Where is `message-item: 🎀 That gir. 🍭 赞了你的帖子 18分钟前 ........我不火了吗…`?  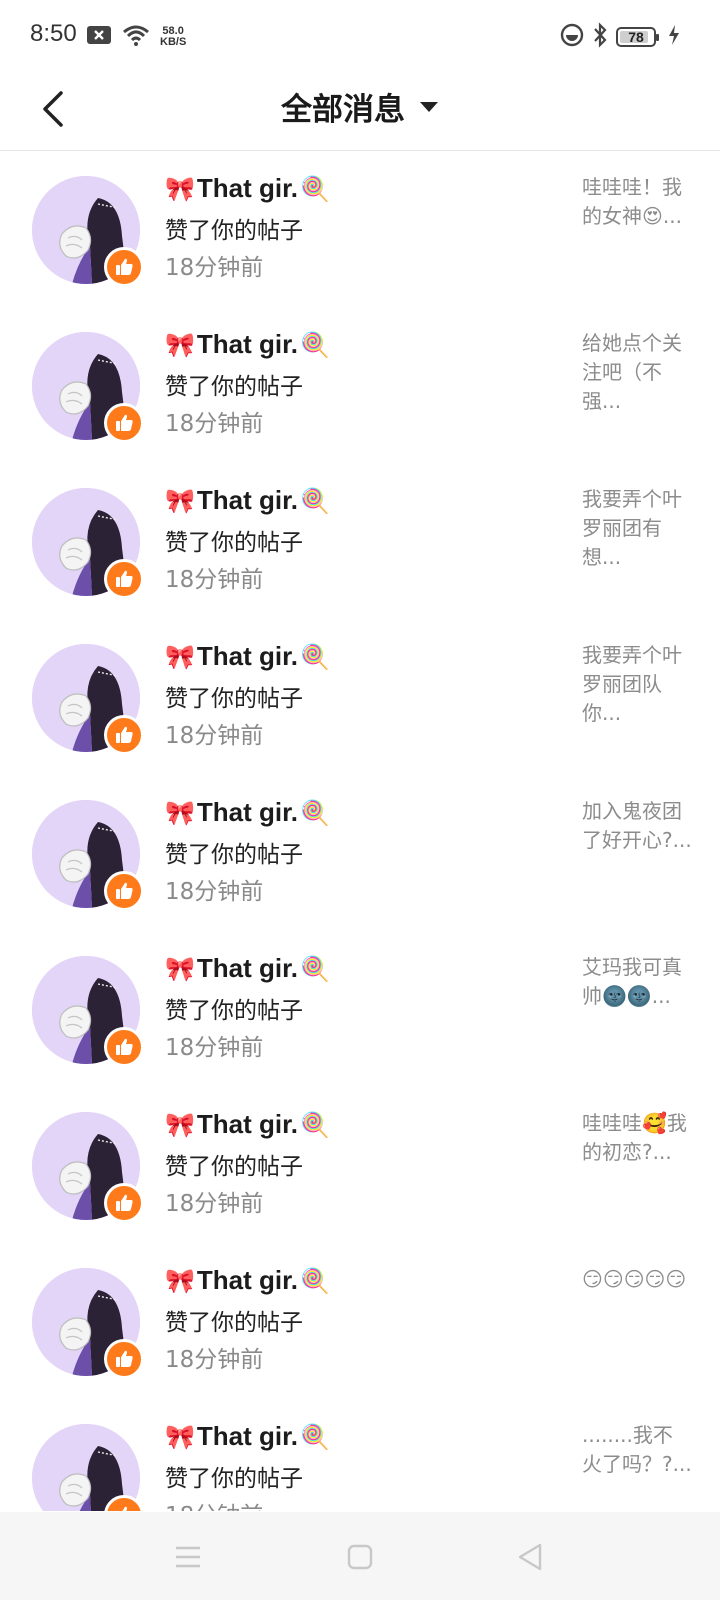 message-item: 🎀 That gir. 🍭 赞了你的帖子 18分钟前 ........我不火了吗… is located at coordinates (360, 1455).